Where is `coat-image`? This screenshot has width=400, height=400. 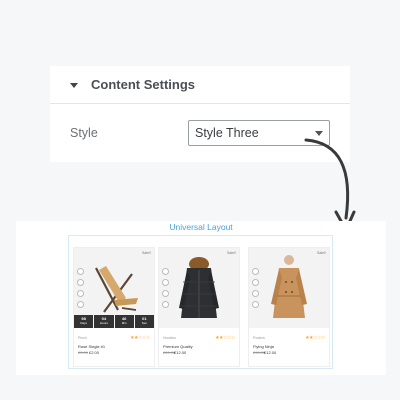
coat-image is located at coordinates (289, 286).